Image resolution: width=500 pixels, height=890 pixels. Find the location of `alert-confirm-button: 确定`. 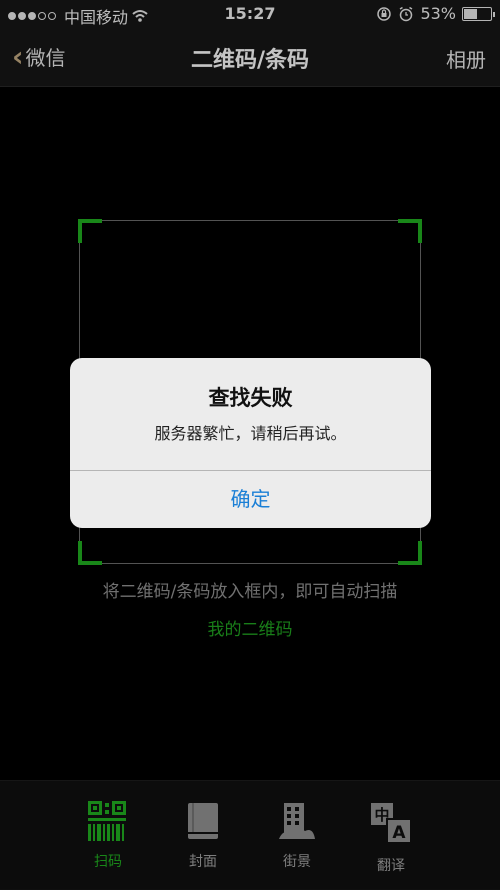

alert-confirm-button: 确定 is located at coordinates (250, 499).